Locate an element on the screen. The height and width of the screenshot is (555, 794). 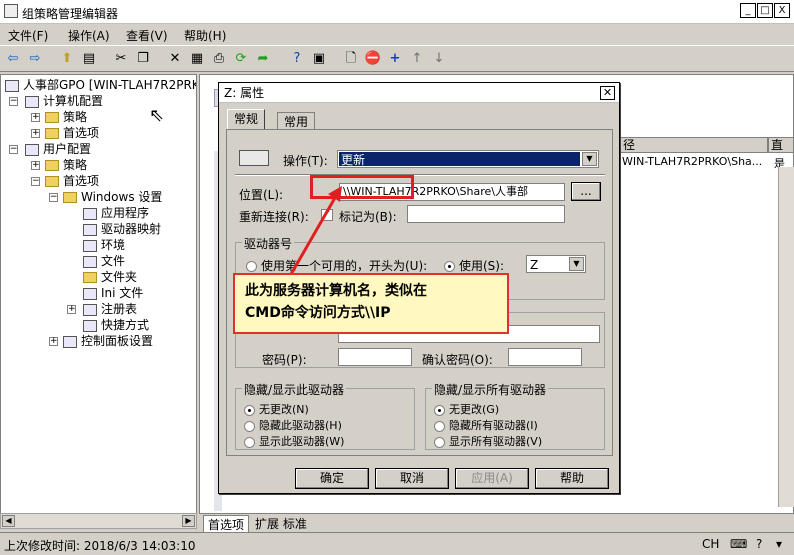
annotation-callout: 此为服务器计算机名，类似在 CMD命令访问方式\\IP is located at coordinates (371, 303).